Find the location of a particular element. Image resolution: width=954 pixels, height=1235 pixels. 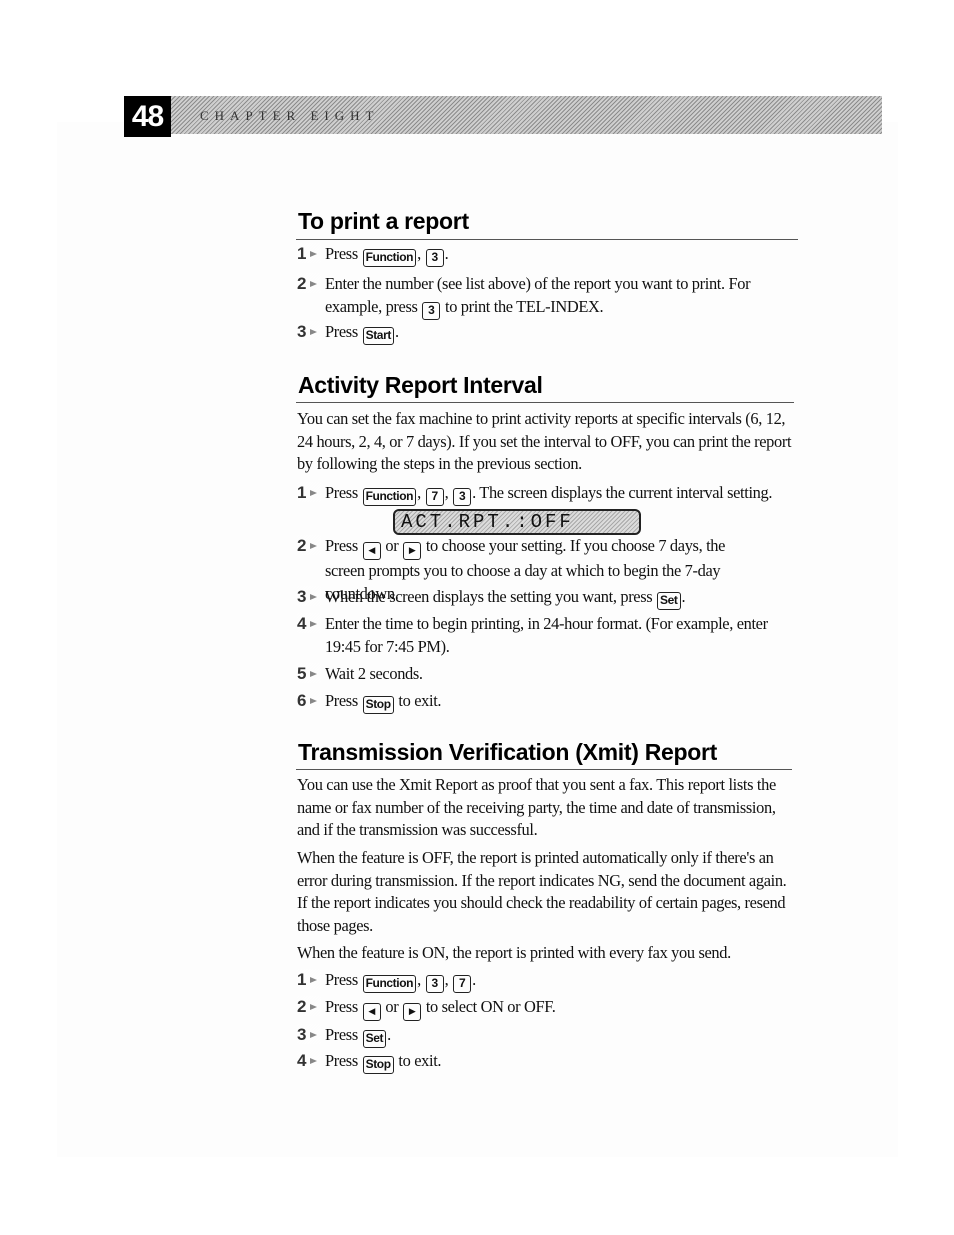

xmit-step-2: 2 Press ◀ or ▶ to select ON or OFF. is located at coordinates (547, 1008).